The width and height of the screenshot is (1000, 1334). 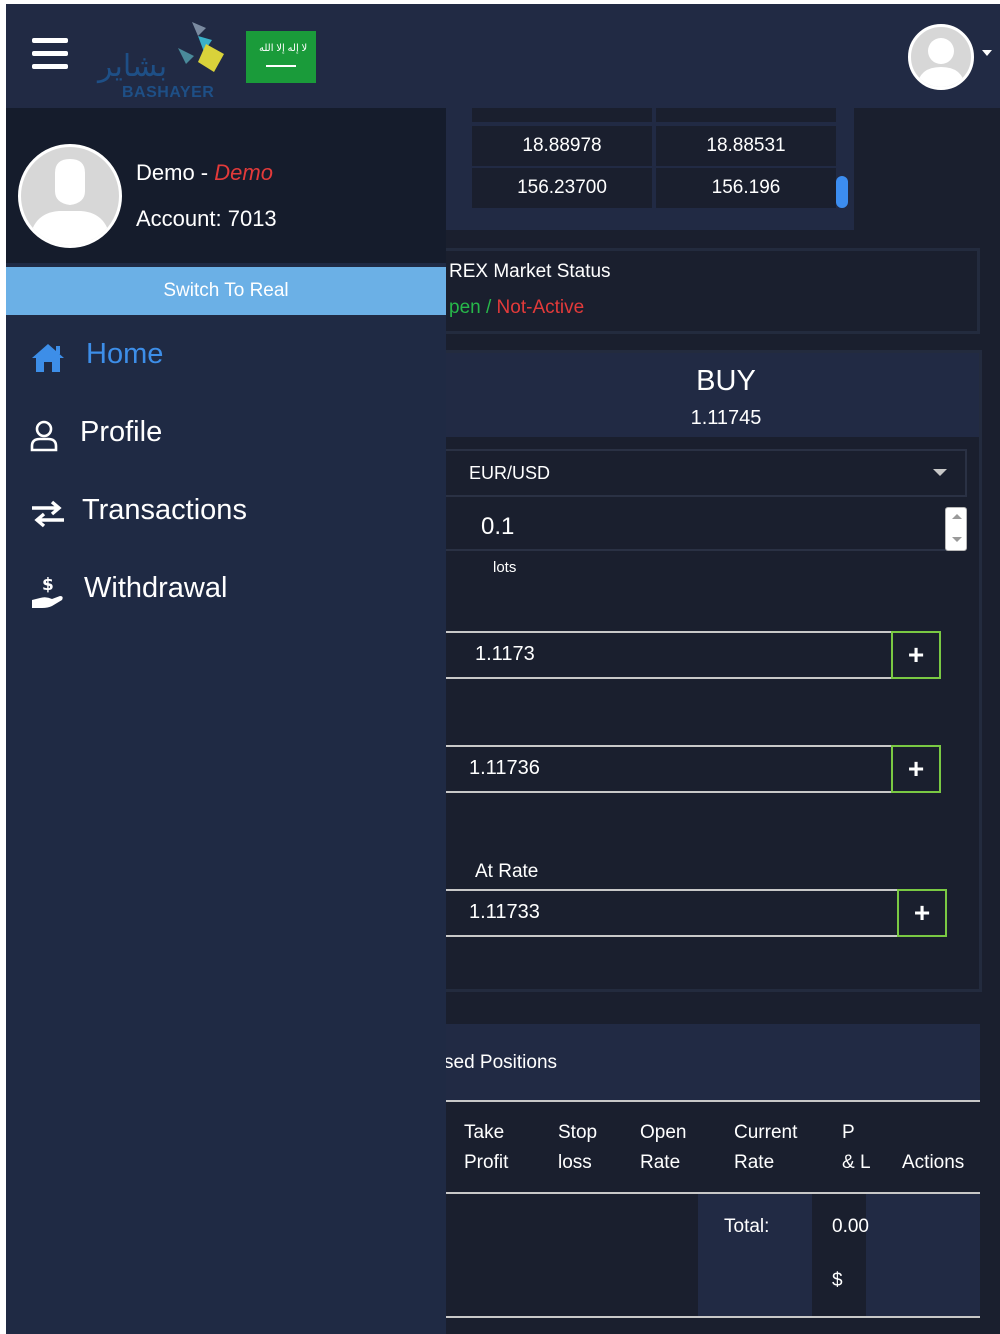 What do you see at coordinates (507, 871) in the screenshot?
I see `at-rate-label: At Rate` at bounding box center [507, 871].